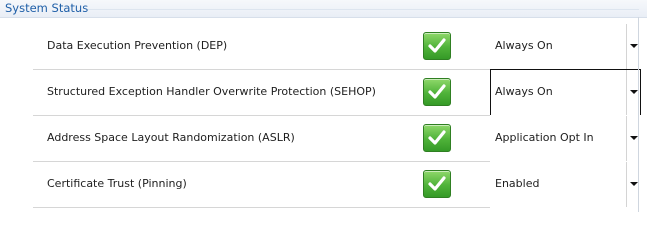 This screenshot has width=647, height=240. What do you see at coordinates (565, 46) in the screenshot?
I see `dep-mode-dropdown: Always On` at bounding box center [565, 46].